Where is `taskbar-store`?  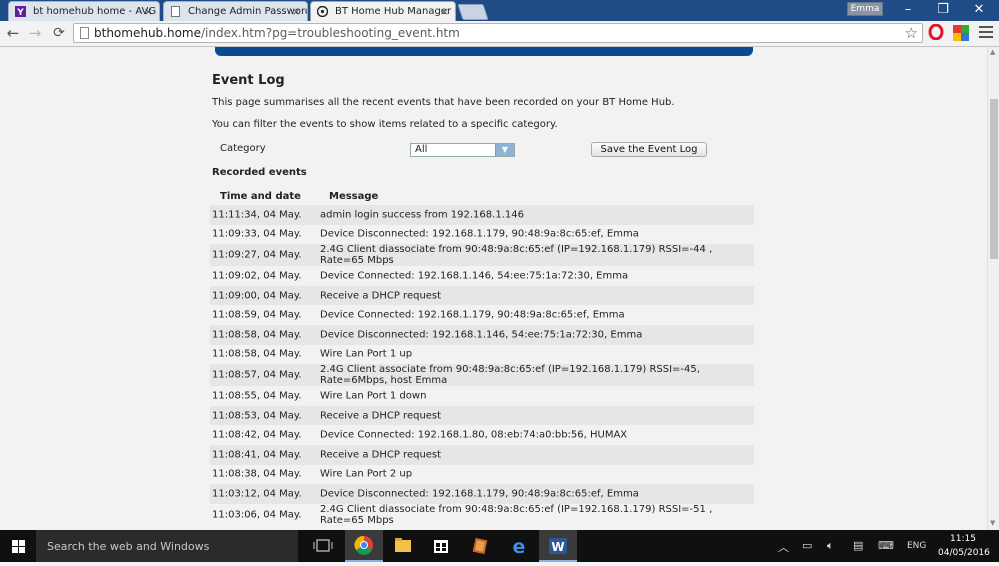 taskbar-store is located at coordinates (441, 546).